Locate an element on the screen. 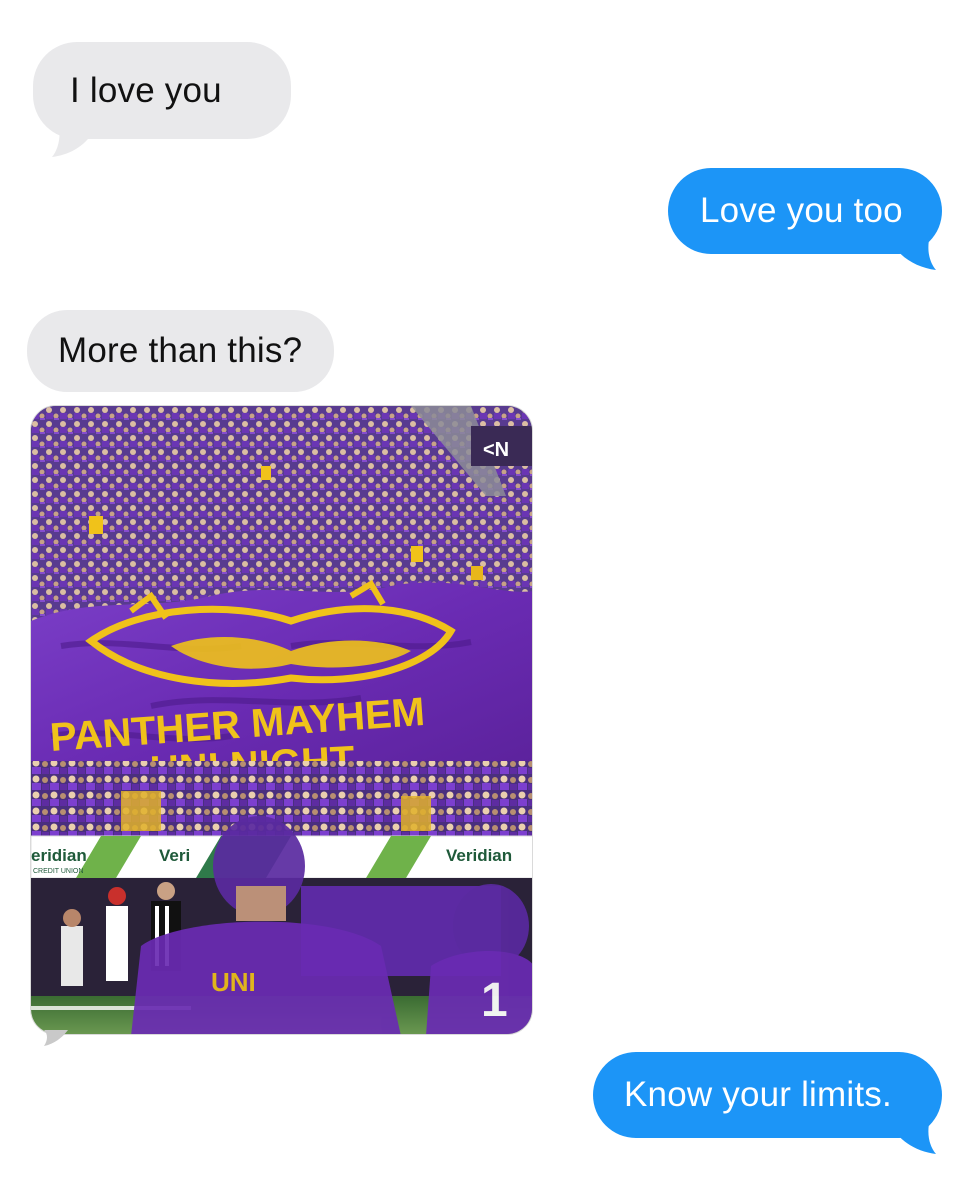 The width and height of the screenshot is (960, 1200). jersey-text: UNI is located at coordinates (233, 982).